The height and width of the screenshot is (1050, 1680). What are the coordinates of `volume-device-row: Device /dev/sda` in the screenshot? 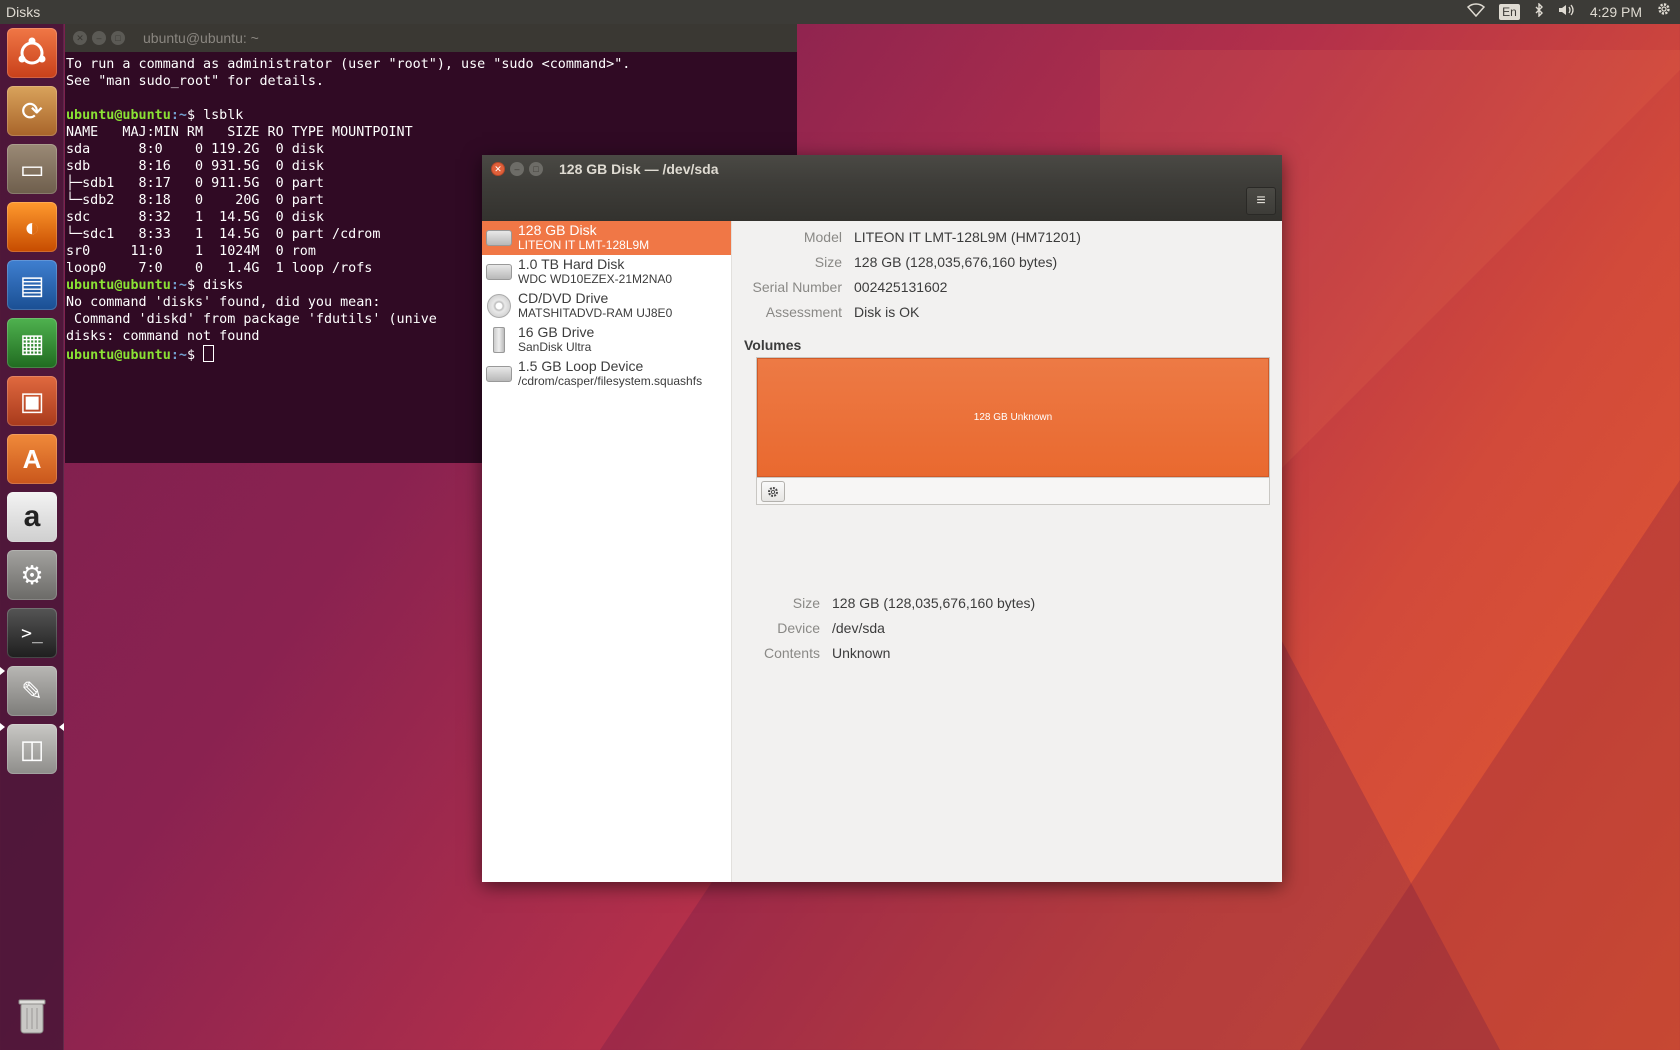 It's located at (808, 628).